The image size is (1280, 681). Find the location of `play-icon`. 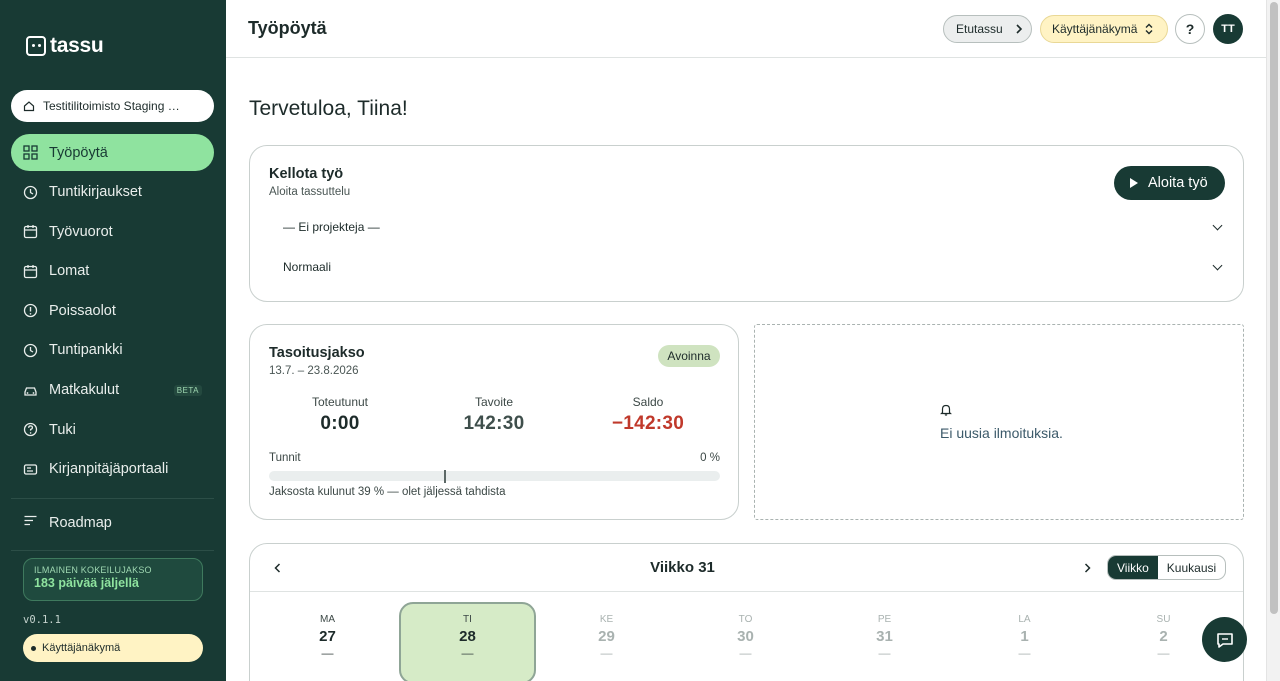

play-icon is located at coordinates (1134, 183).